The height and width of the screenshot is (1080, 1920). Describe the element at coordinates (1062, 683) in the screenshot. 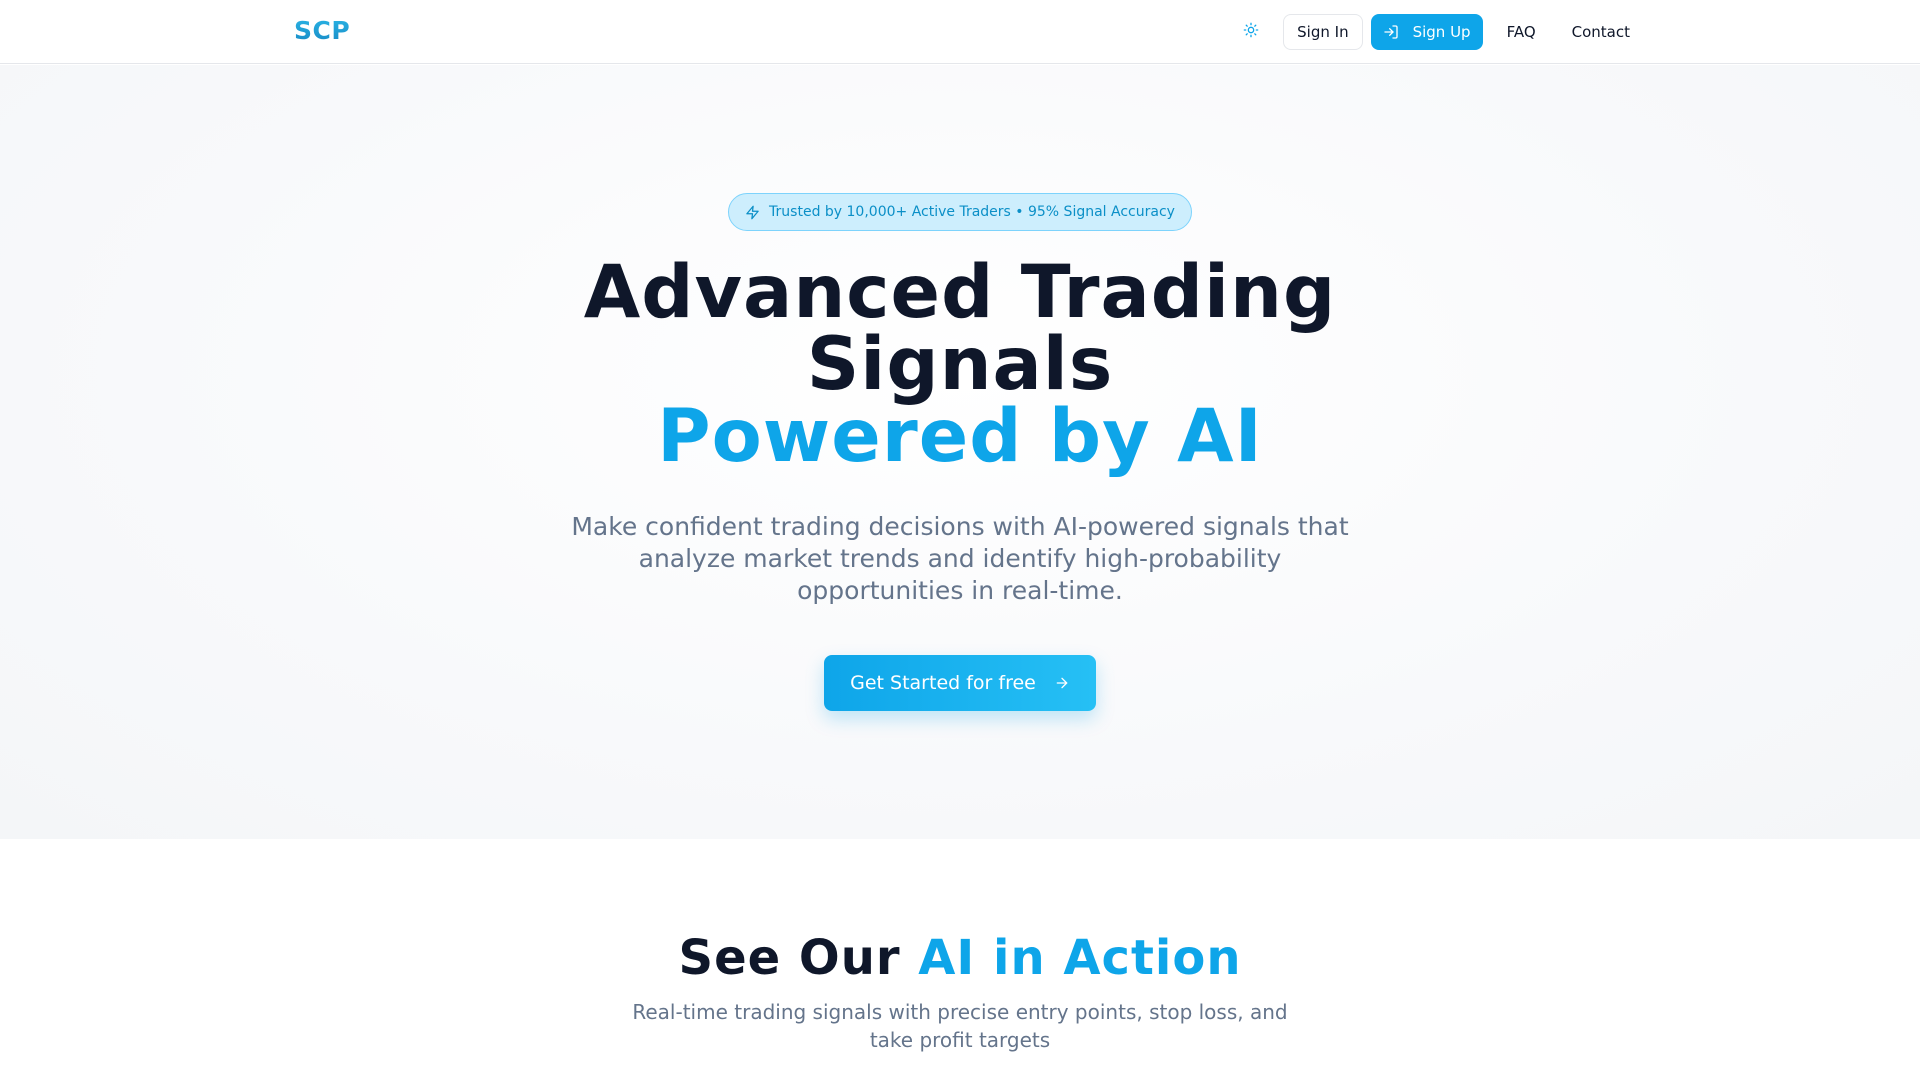

I see `arrow-right-icon` at that location.